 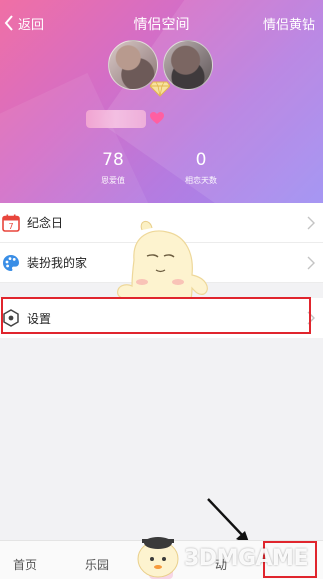 I want to click on tab-home: 首页, so click(x=25, y=564).